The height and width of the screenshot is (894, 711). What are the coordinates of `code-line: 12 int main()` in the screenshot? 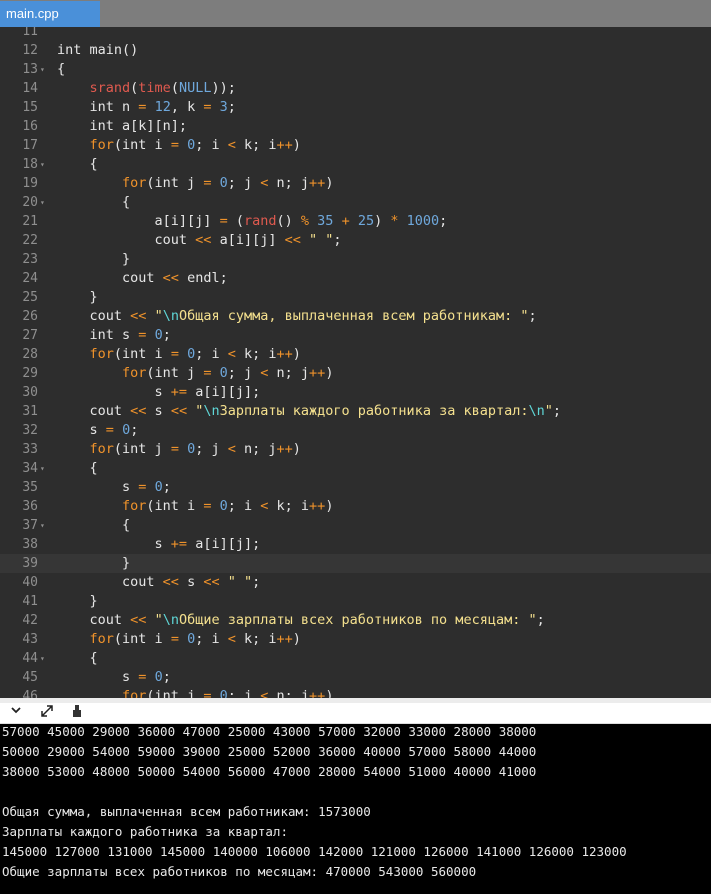 It's located at (355, 50).